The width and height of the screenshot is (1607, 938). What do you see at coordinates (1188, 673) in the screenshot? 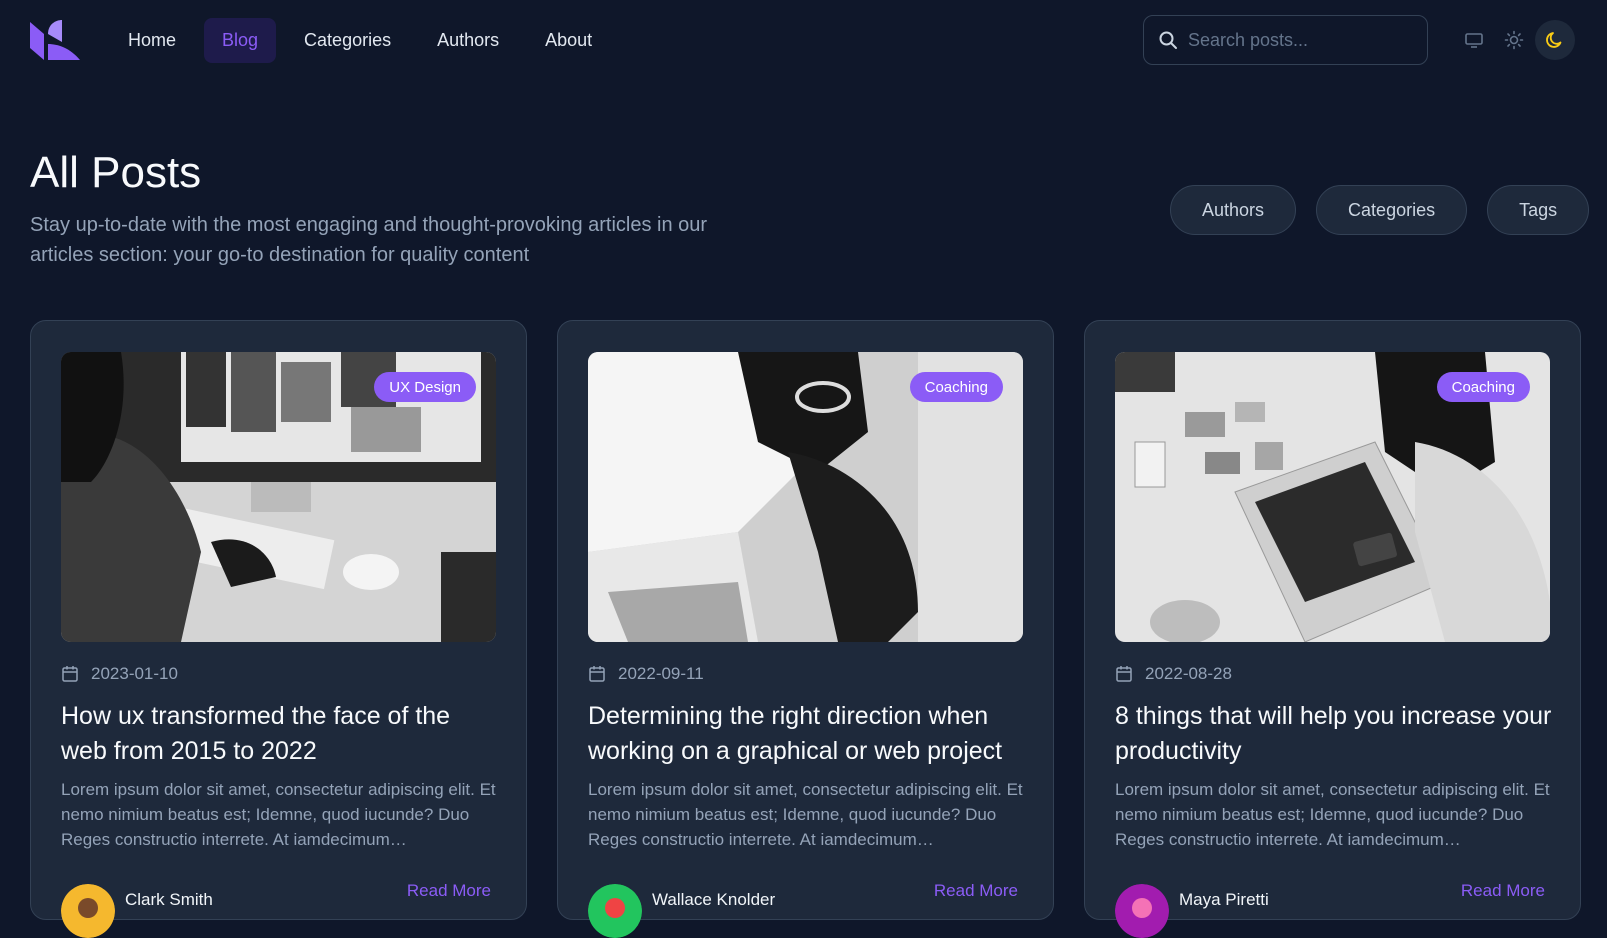
I see `post-date-text: 2022-08-28` at bounding box center [1188, 673].